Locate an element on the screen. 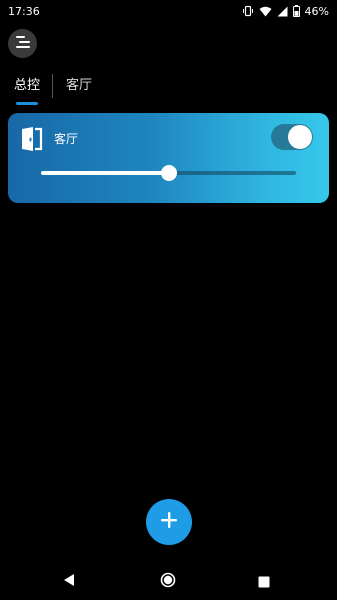 The image size is (337, 600). recents-icon is located at coordinates (264, 582).